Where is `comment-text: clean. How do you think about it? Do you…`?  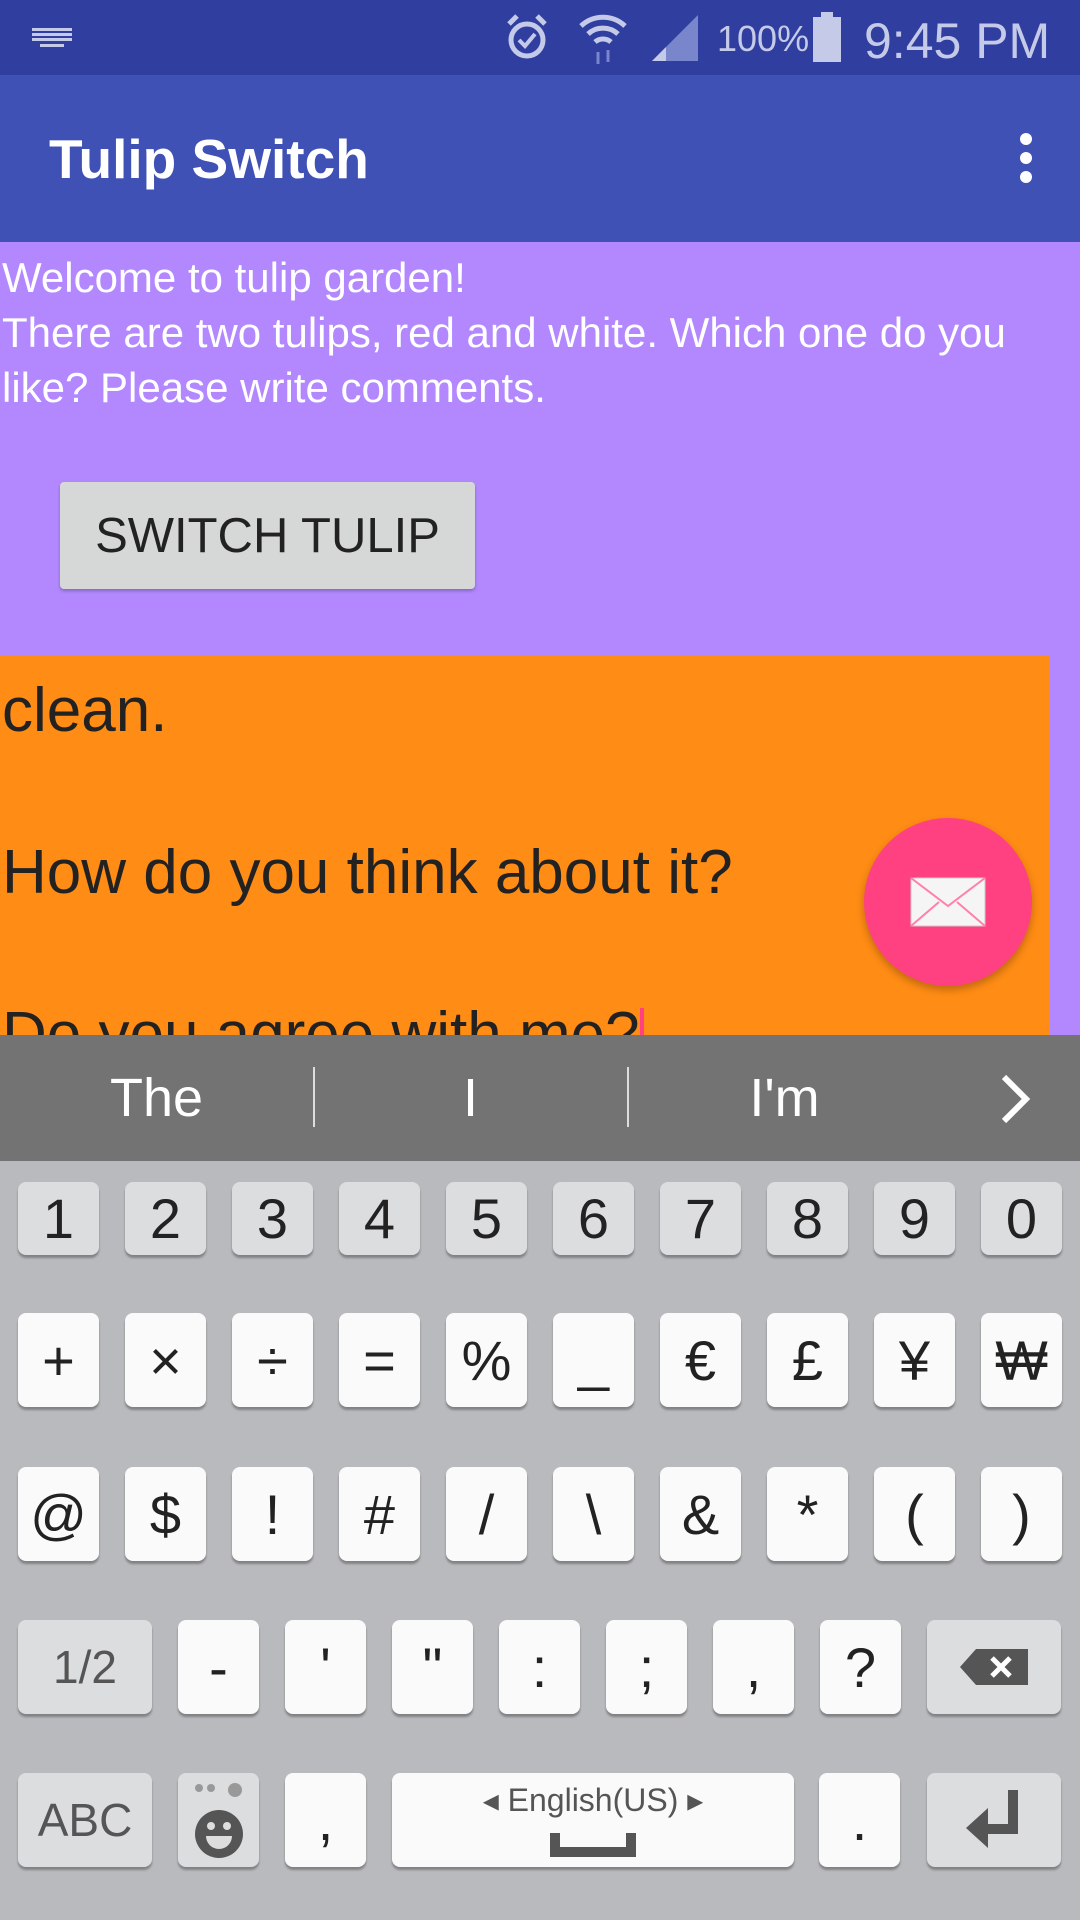
comment-text: clean. How do you think about it? Do you… is located at coordinates (367, 855).